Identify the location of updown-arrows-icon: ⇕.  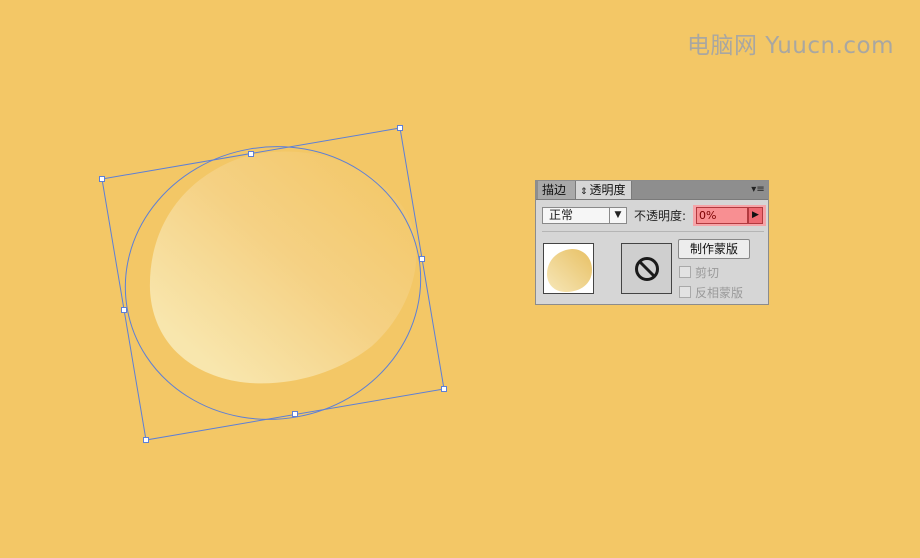
(584, 192).